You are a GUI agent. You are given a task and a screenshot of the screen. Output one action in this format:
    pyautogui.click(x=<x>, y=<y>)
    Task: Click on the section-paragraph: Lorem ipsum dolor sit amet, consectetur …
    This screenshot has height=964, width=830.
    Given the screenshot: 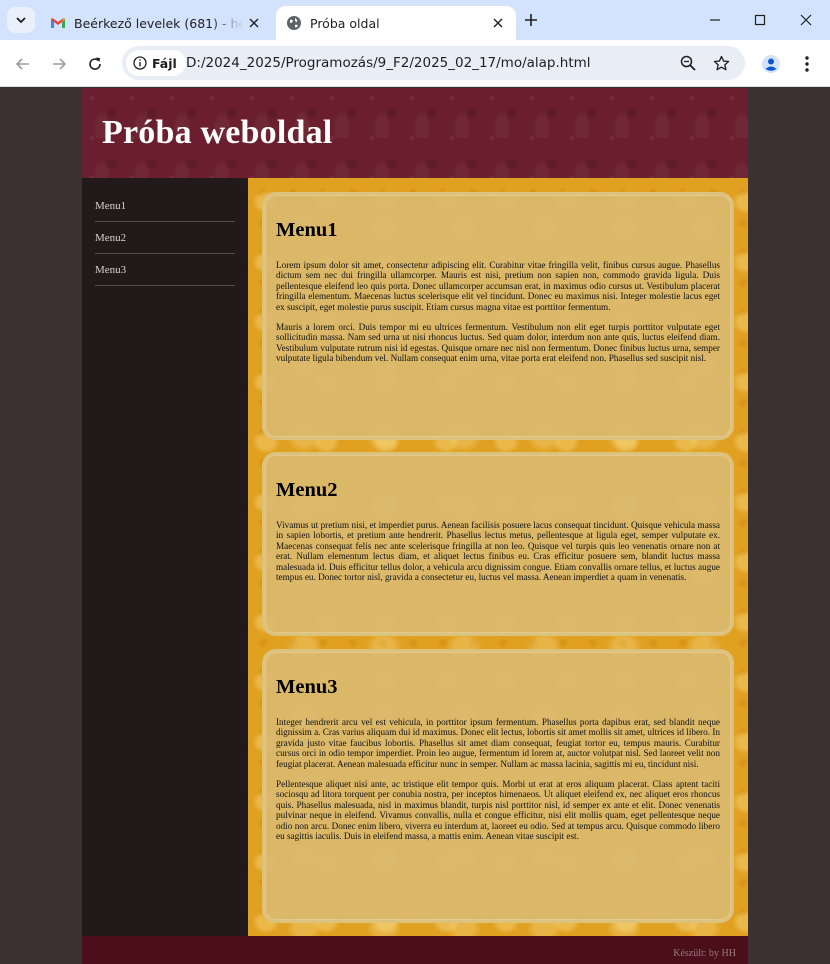 What is the action you would take?
    pyautogui.click(x=498, y=286)
    